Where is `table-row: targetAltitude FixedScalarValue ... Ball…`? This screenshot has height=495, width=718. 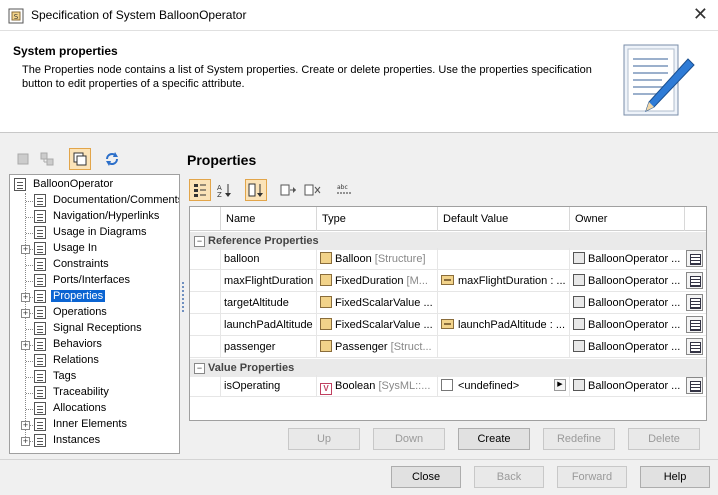
table-row: targetAltitude FixedScalarValue ... Ball… is located at coordinates (448, 303).